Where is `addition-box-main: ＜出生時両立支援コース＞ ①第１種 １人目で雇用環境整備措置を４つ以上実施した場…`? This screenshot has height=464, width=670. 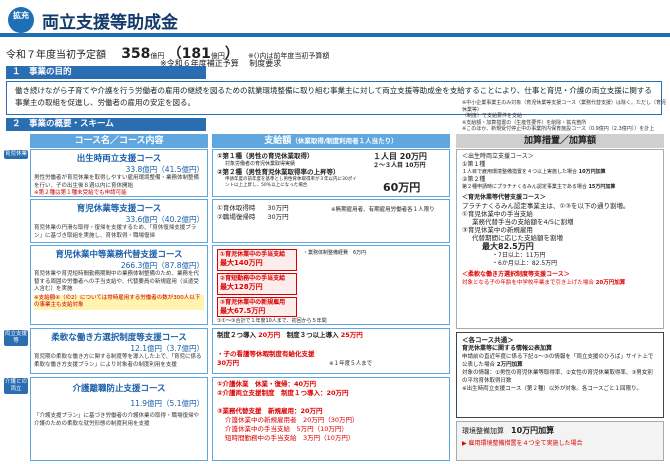 addition-box-main: ＜出生時両立支援コース＞ ①第１種 １人目で雇用環境整備措置を４つ以上実施した場… is located at coordinates (560, 239).